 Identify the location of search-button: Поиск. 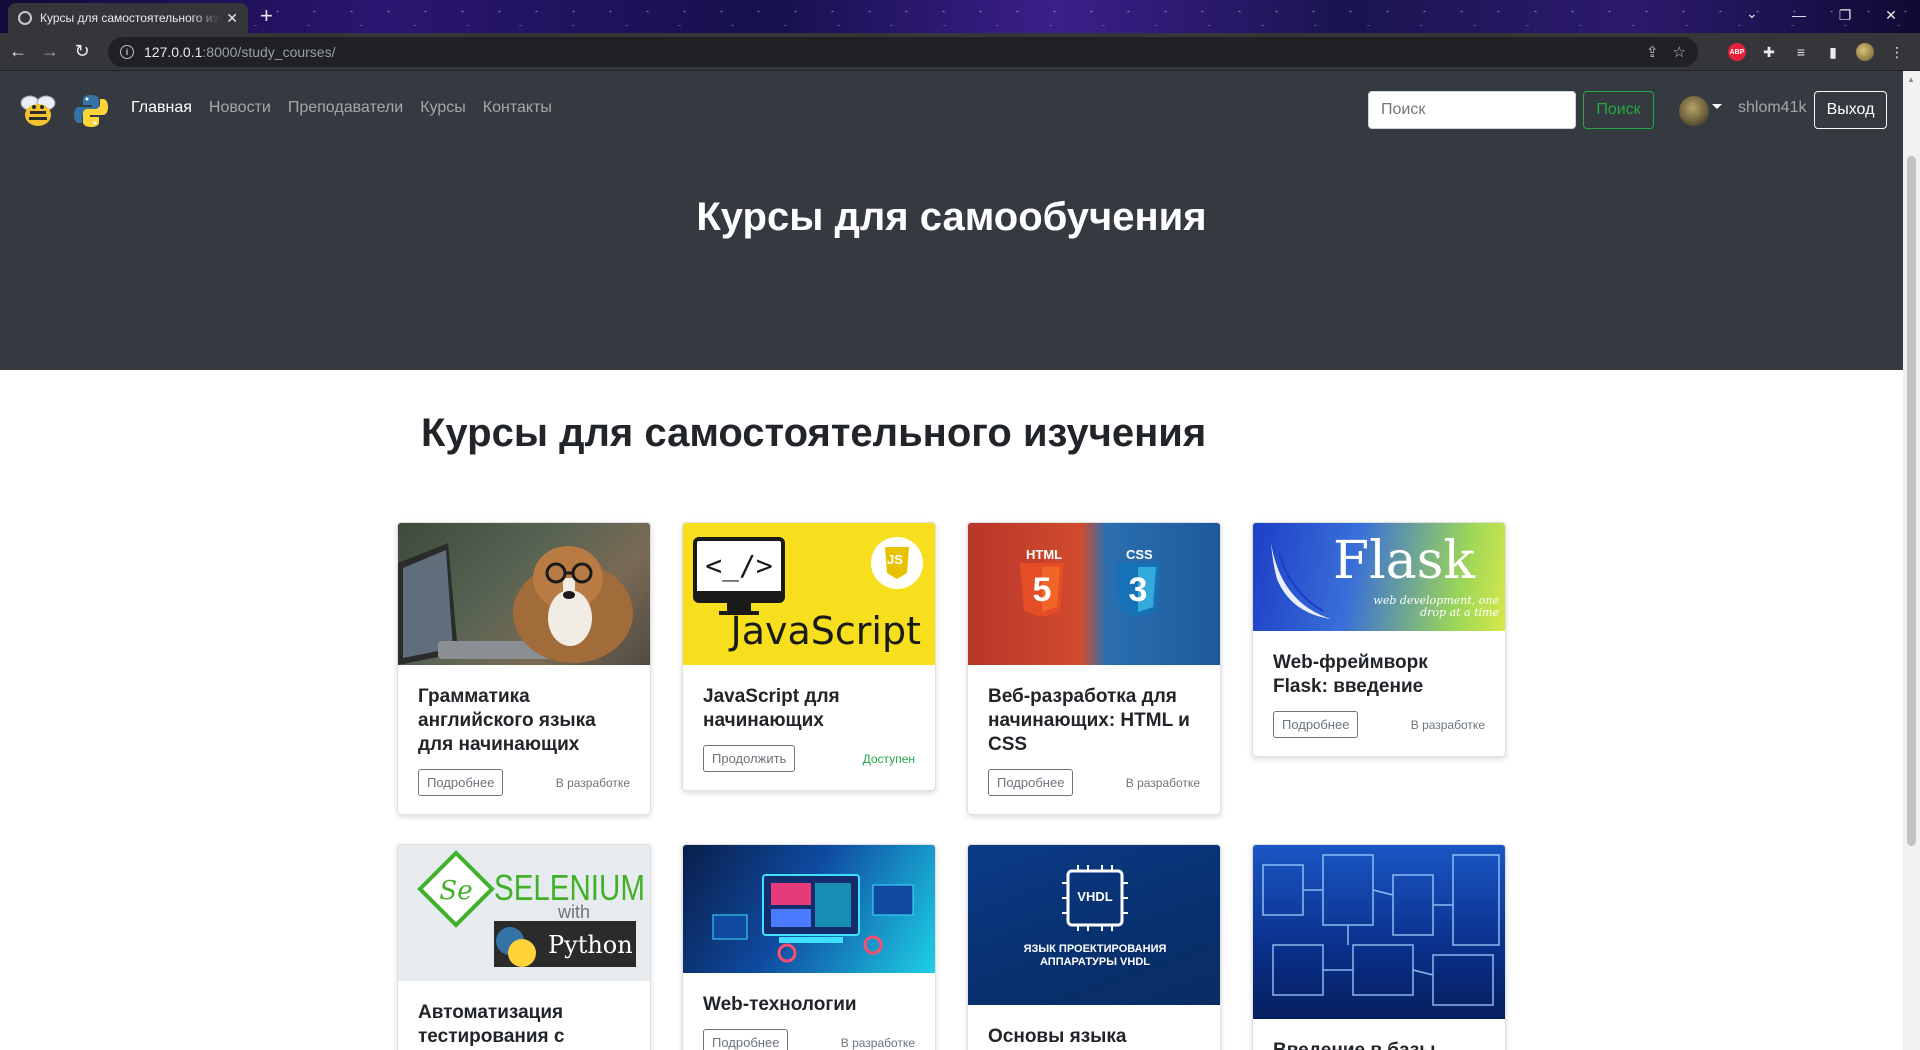
(1618, 110).